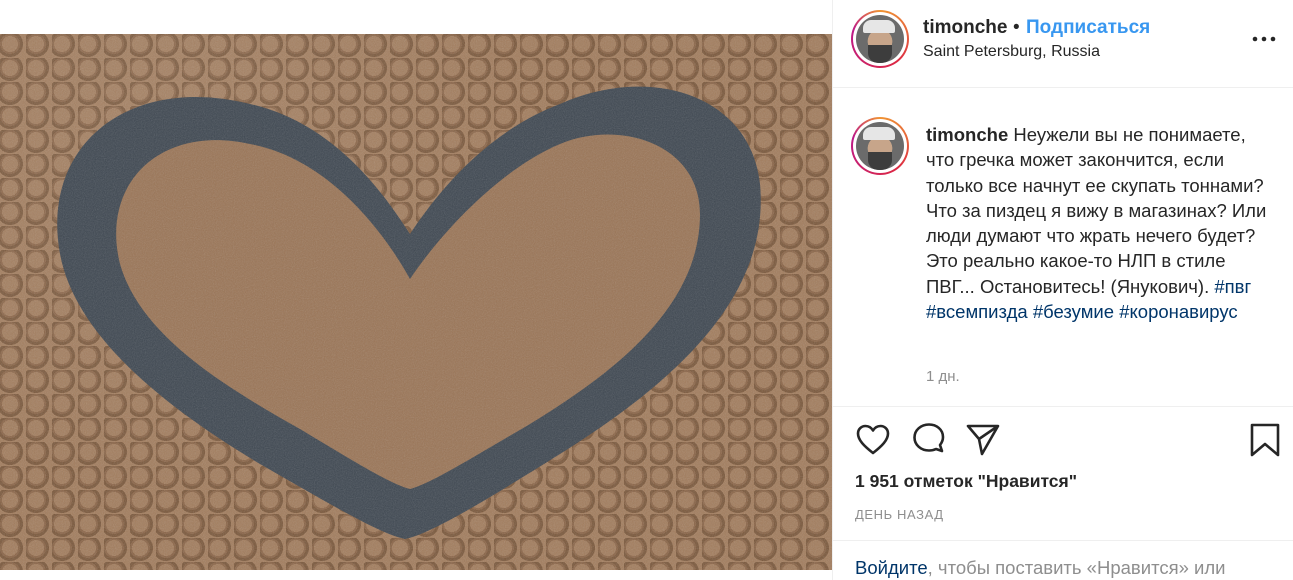 This screenshot has height=580, width=1293. I want to click on caption-username: timonche, so click(967, 134).